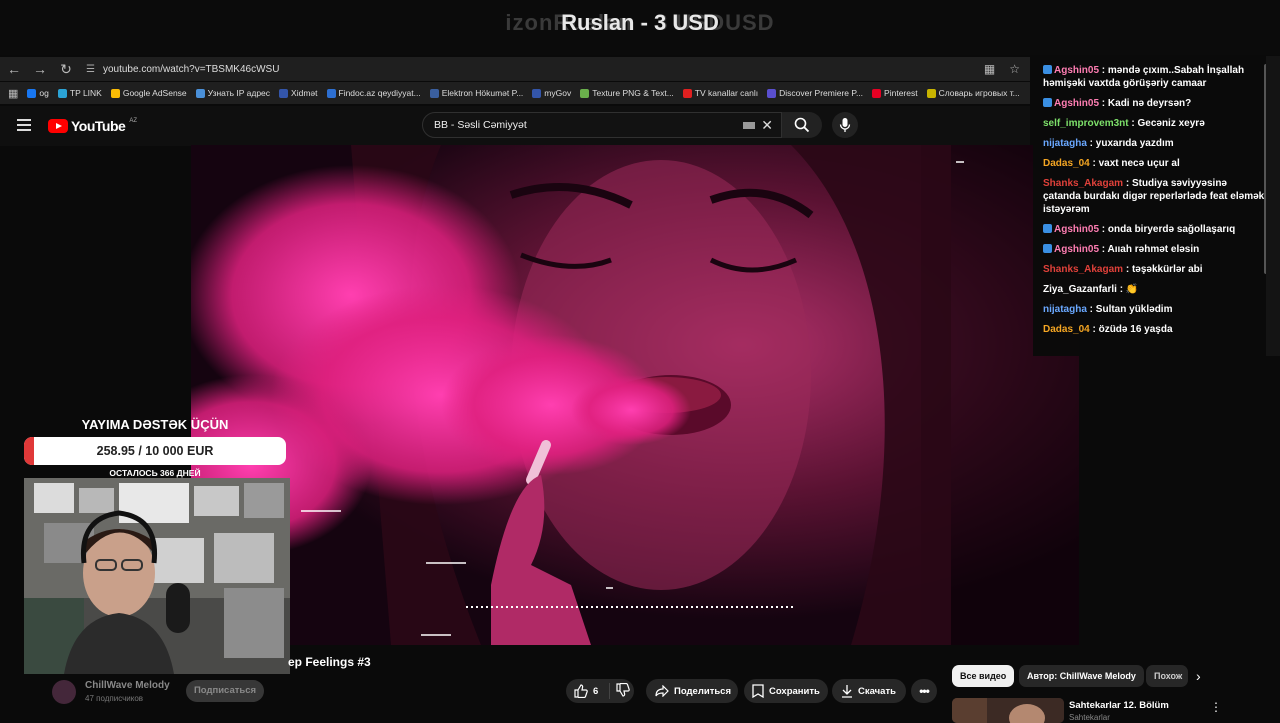 This screenshot has height=723, width=1280. What do you see at coordinates (14, 69) in the screenshot?
I see `back-icon: ←` at bounding box center [14, 69].